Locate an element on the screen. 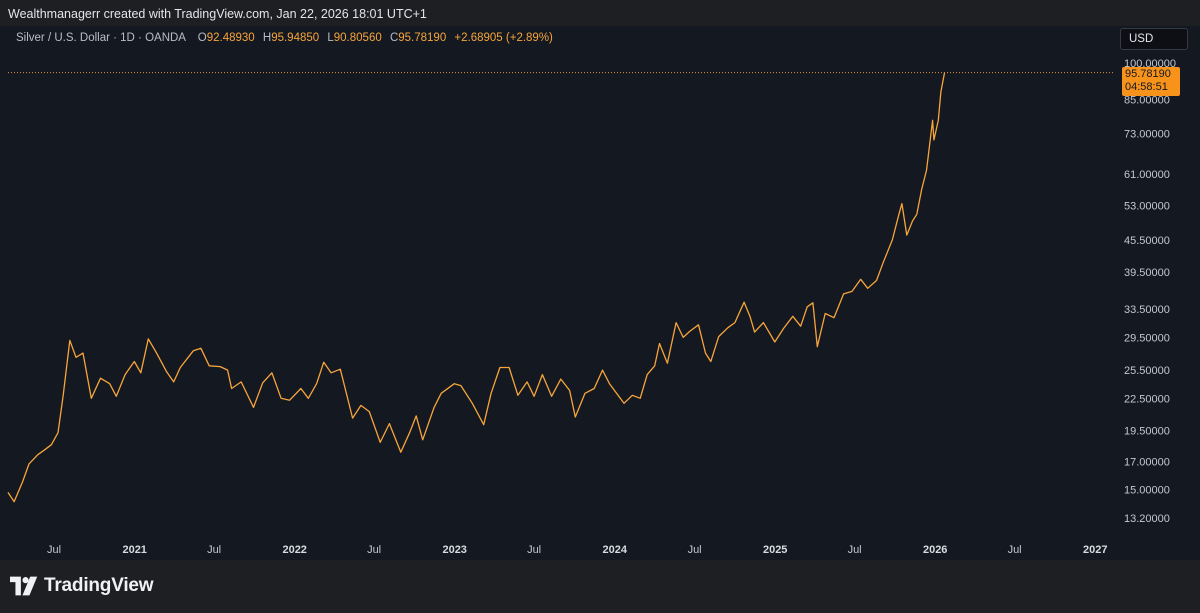  low-value: 90.80560 is located at coordinates (357, 38).